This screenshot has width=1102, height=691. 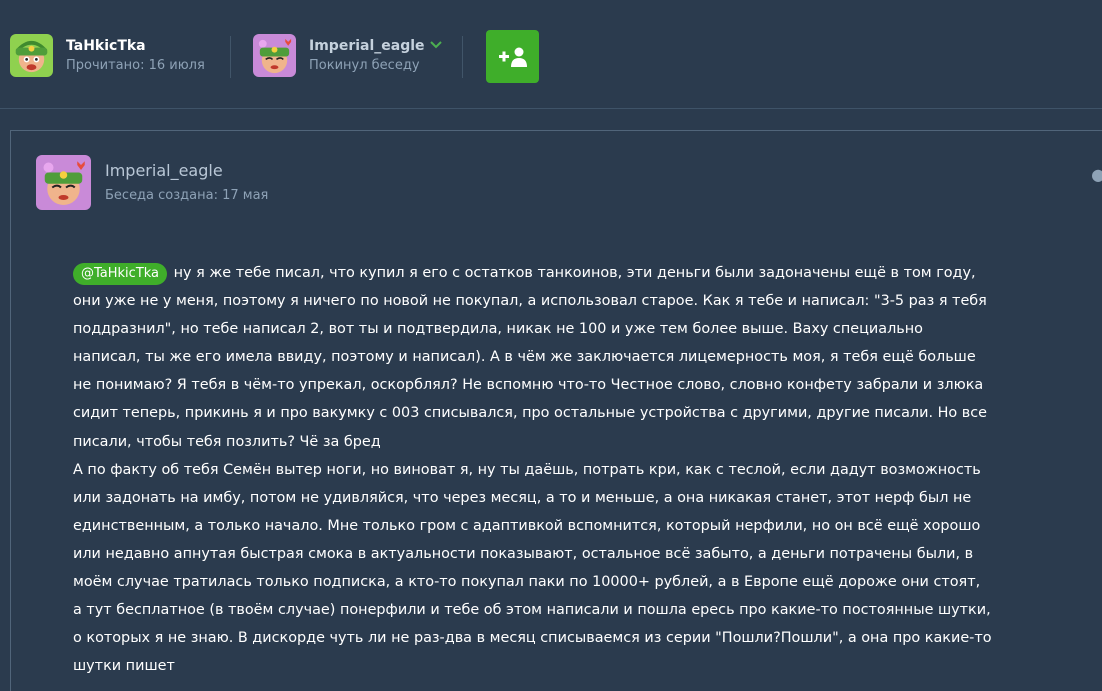 I want to click on message-author: Imperial_eagle, so click(x=186, y=171).